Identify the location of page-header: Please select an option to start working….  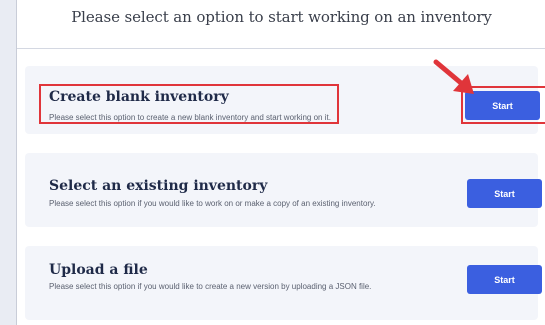
(281, 24).